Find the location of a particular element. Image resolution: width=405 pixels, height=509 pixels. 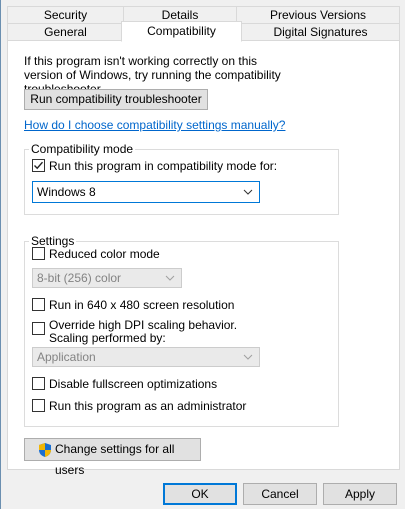

dpi-override-label-line1: Override high DPI scaling behavior. is located at coordinates (143, 325).